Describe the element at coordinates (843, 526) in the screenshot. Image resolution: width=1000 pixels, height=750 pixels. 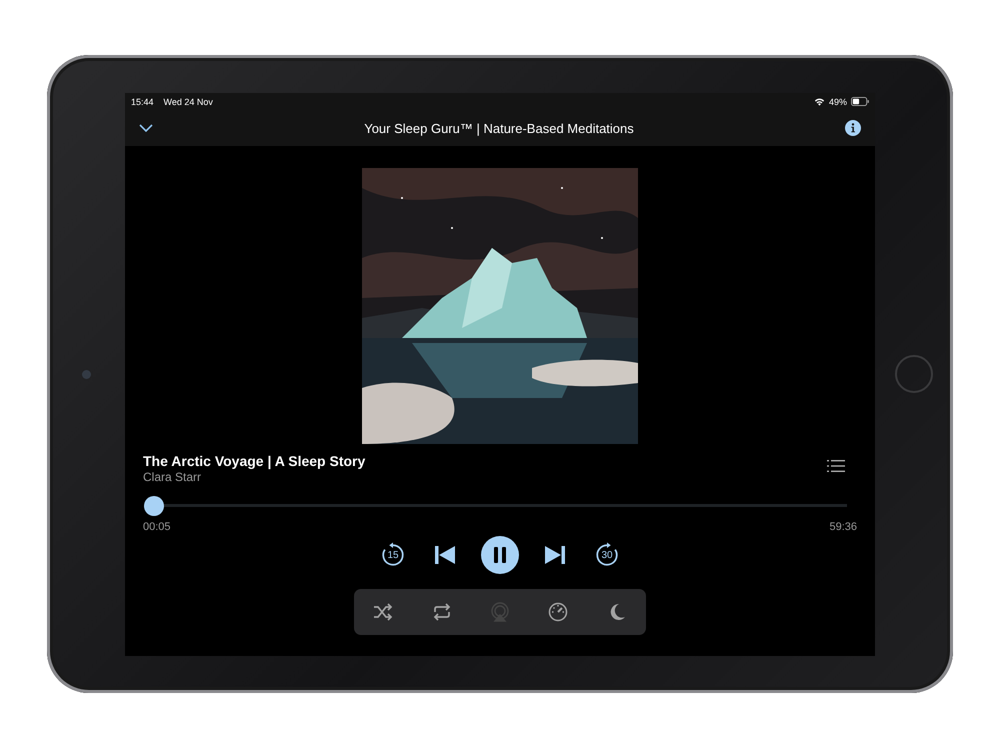
I see `remaining-time: 59:36` at that location.